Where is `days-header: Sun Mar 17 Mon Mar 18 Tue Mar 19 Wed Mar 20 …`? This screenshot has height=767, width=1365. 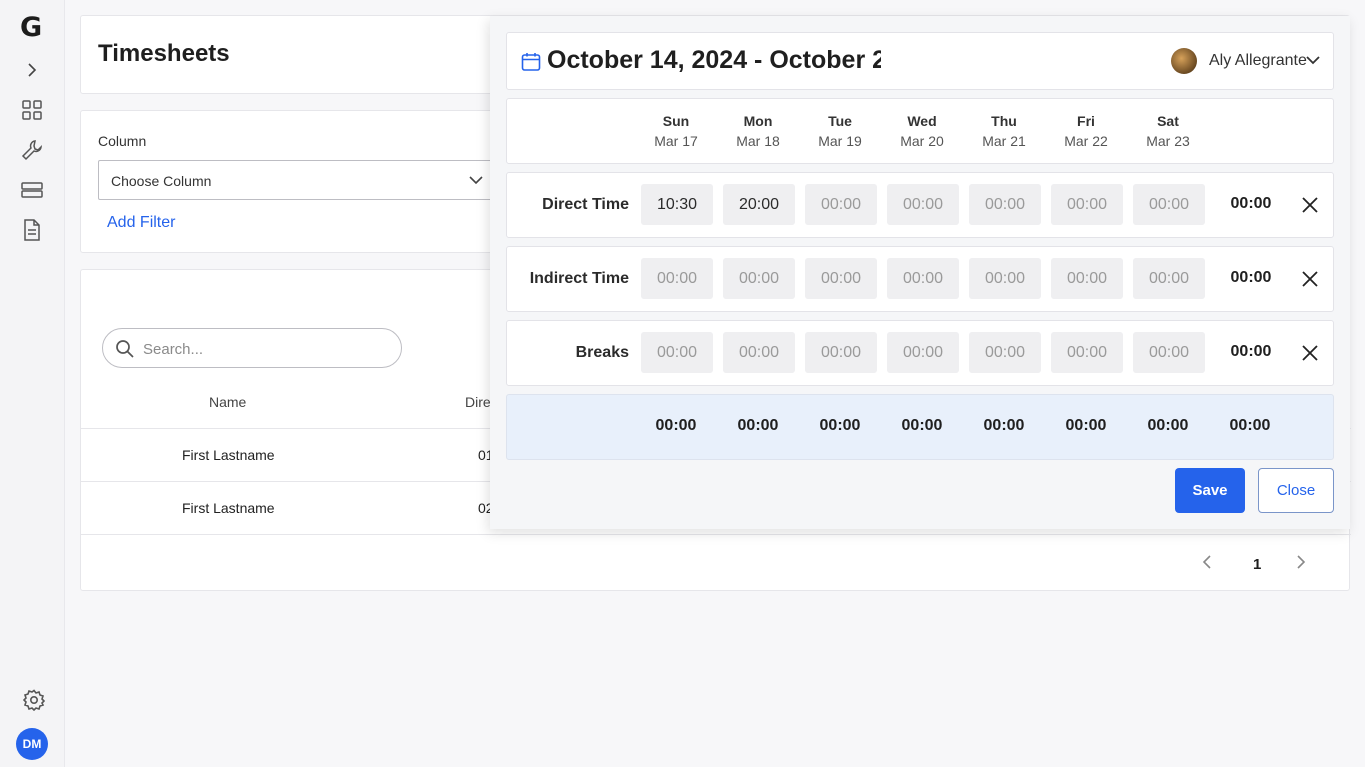
days-header: Sun Mar 17 Mon Mar 18 Tue Mar 19 Wed Mar 20 … is located at coordinates (920, 131).